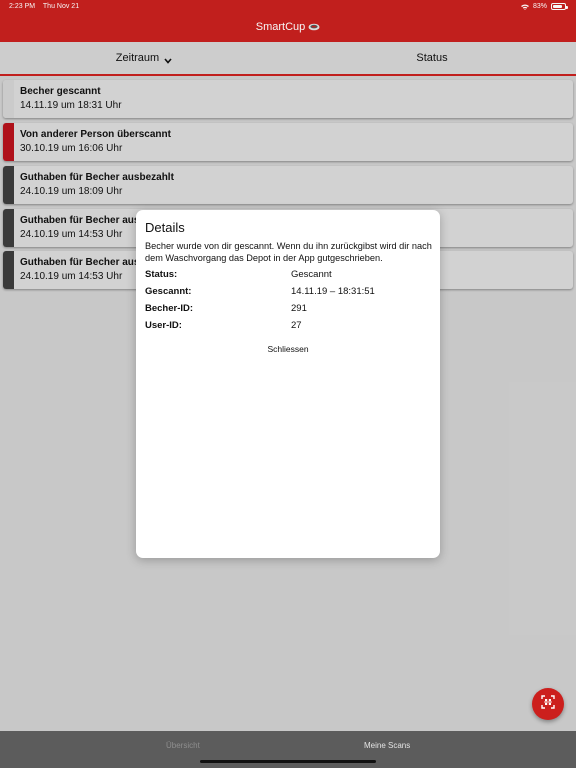 This screenshot has height=768, width=576. What do you see at coordinates (299, 308) in the screenshot?
I see `detail-value: 291` at bounding box center [299, 308].